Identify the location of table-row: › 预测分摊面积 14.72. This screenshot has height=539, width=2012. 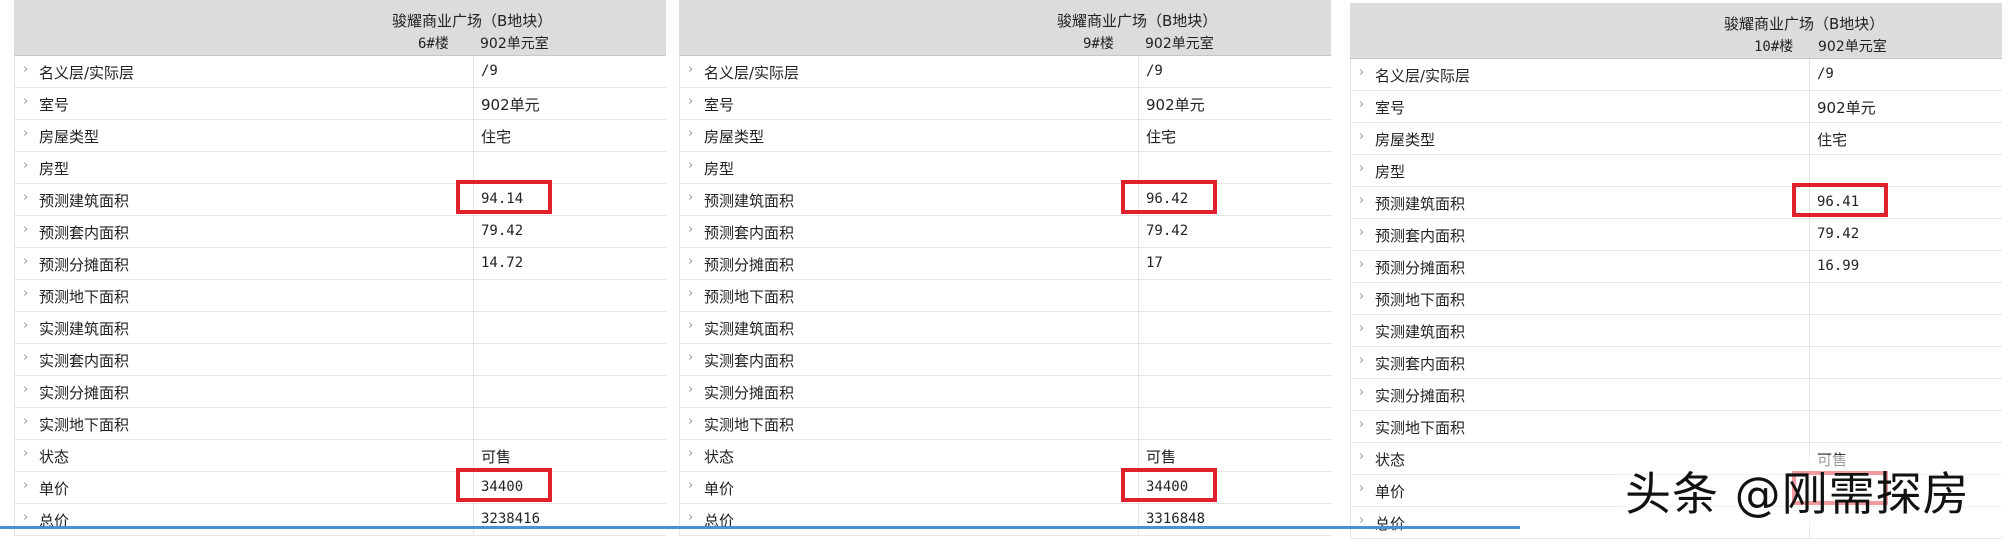
(340, 264).